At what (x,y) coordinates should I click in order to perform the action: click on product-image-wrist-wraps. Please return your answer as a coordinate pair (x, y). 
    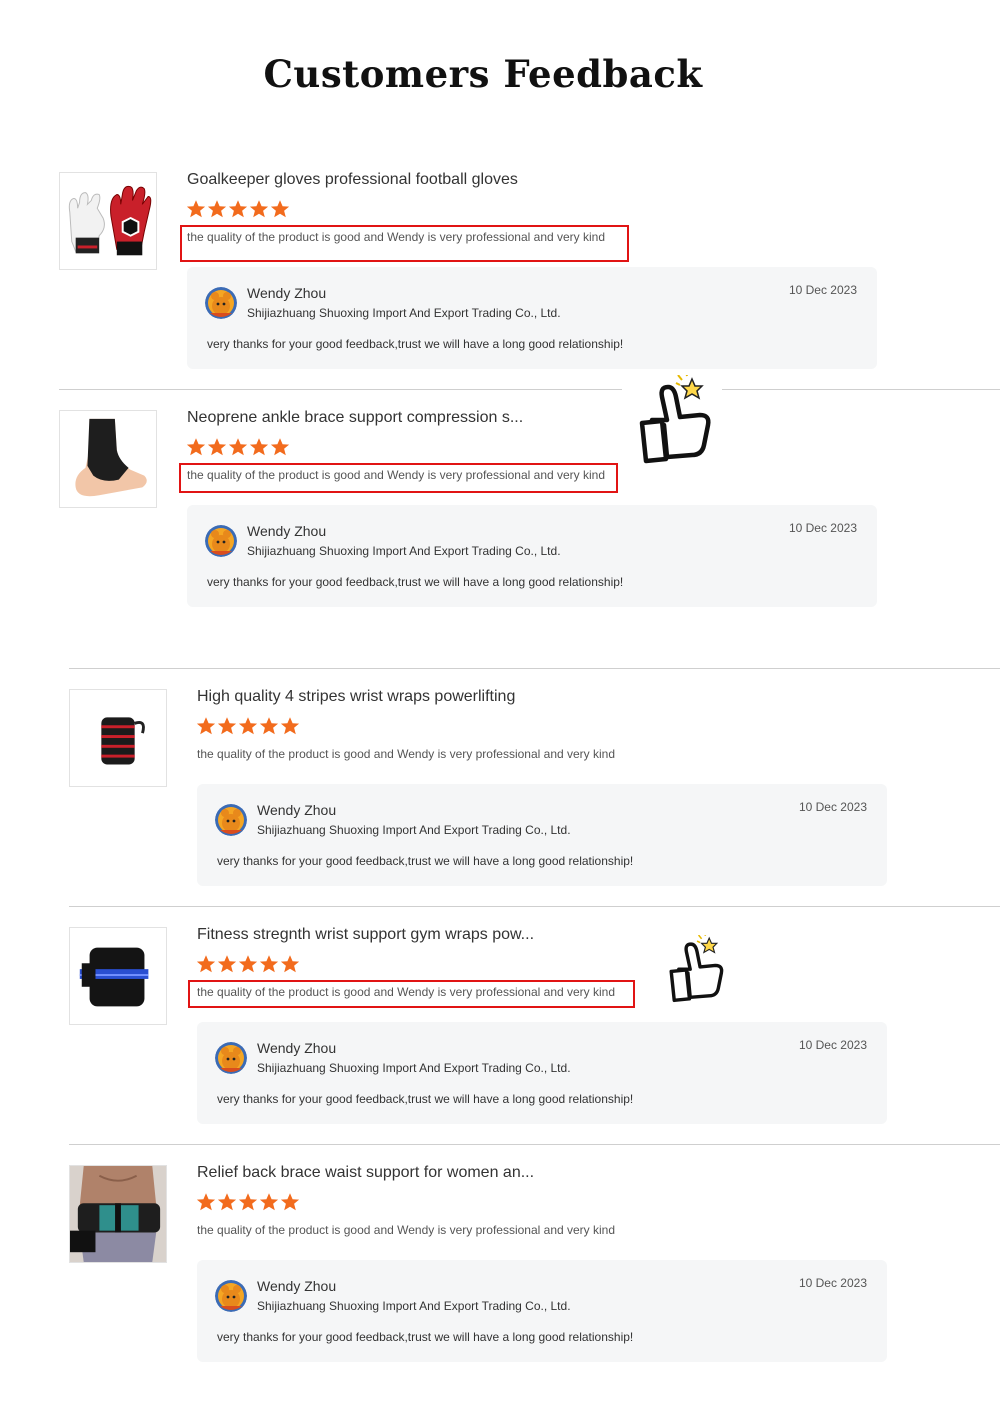
    Looking at the image, I should click on (118, 738).